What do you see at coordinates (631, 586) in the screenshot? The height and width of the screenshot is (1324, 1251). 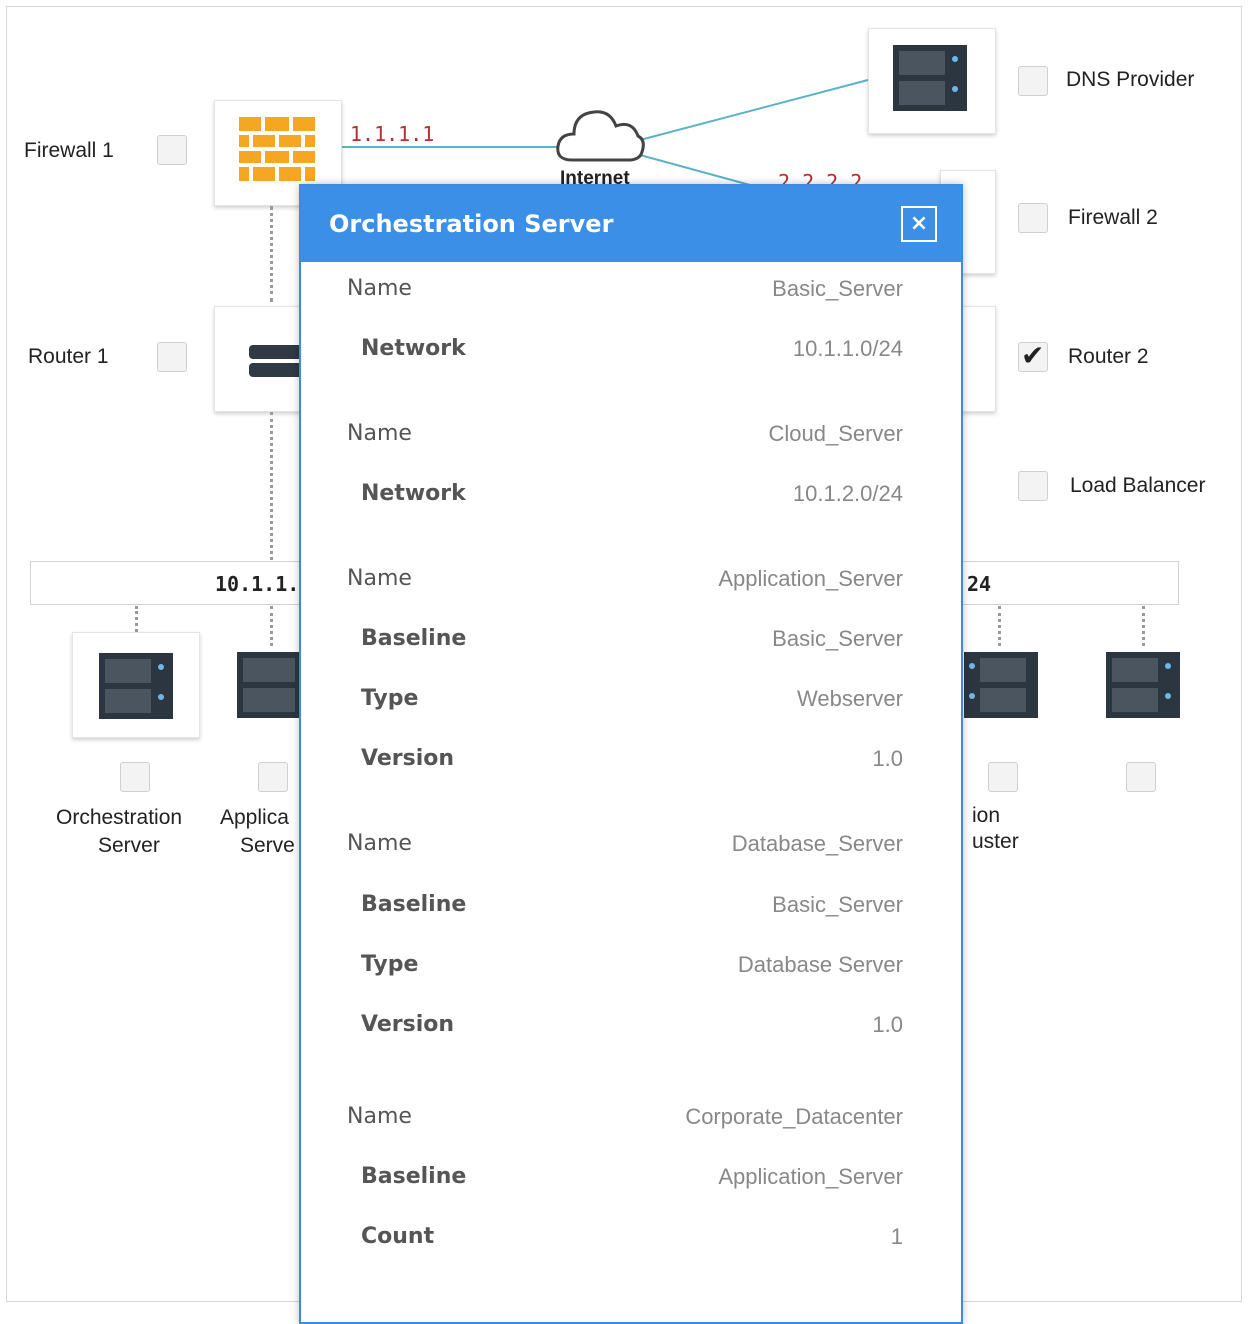 I see `dialog-row: Name Application_Server` at bounding box center [631, 586].